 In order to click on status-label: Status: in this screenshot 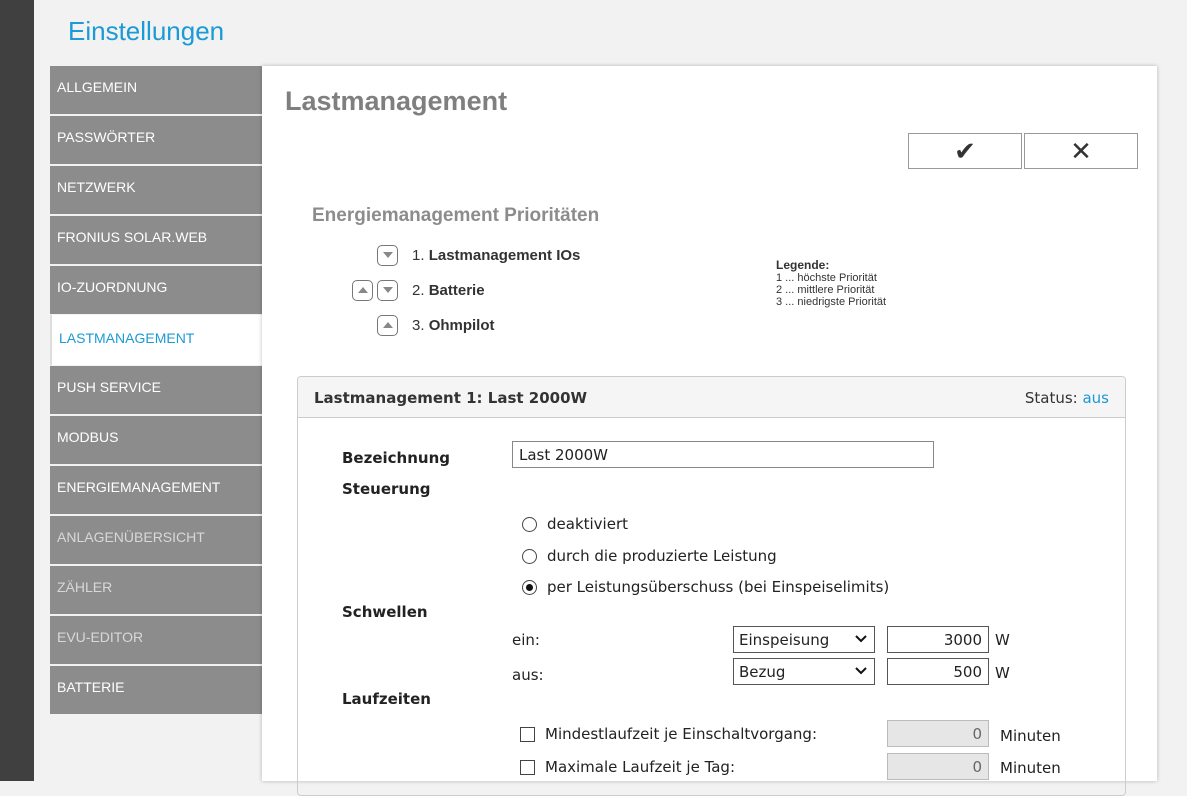, I will do `click(1051, 398)`.